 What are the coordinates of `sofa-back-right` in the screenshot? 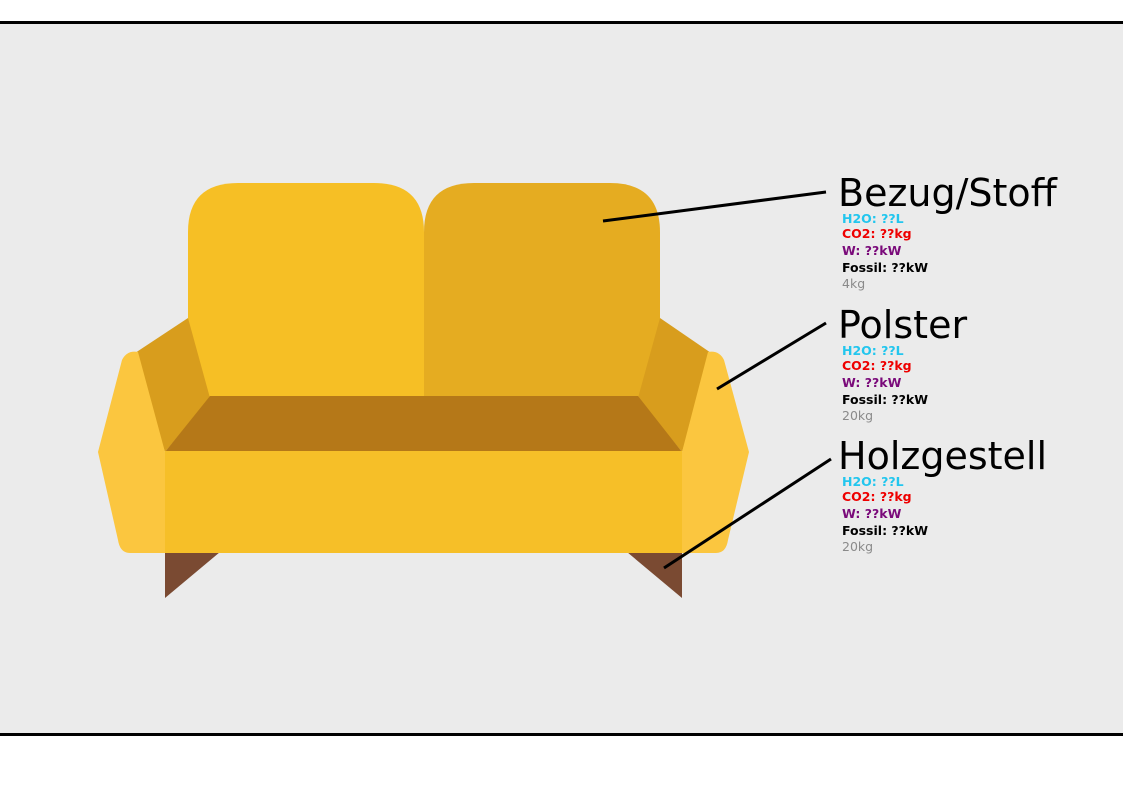 It's located at (542, 291).